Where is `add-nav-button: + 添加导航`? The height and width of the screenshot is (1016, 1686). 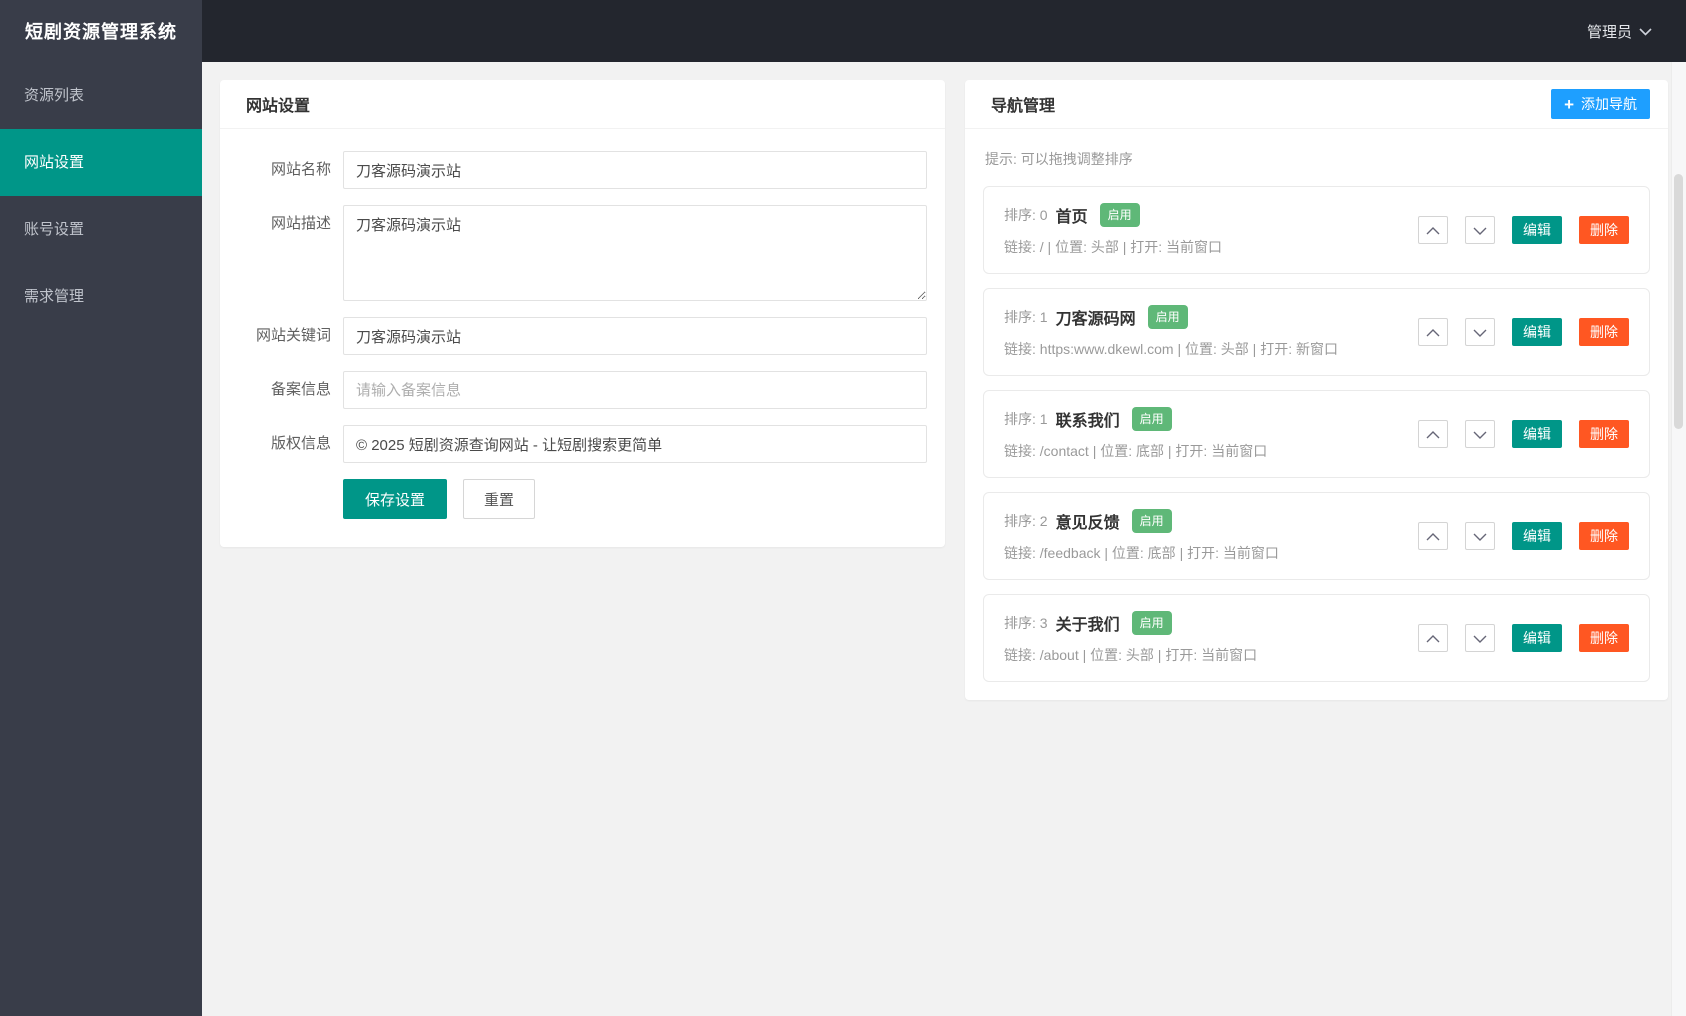
add-nav-button: + 添加导航 is located at coordinates (1600, 104).